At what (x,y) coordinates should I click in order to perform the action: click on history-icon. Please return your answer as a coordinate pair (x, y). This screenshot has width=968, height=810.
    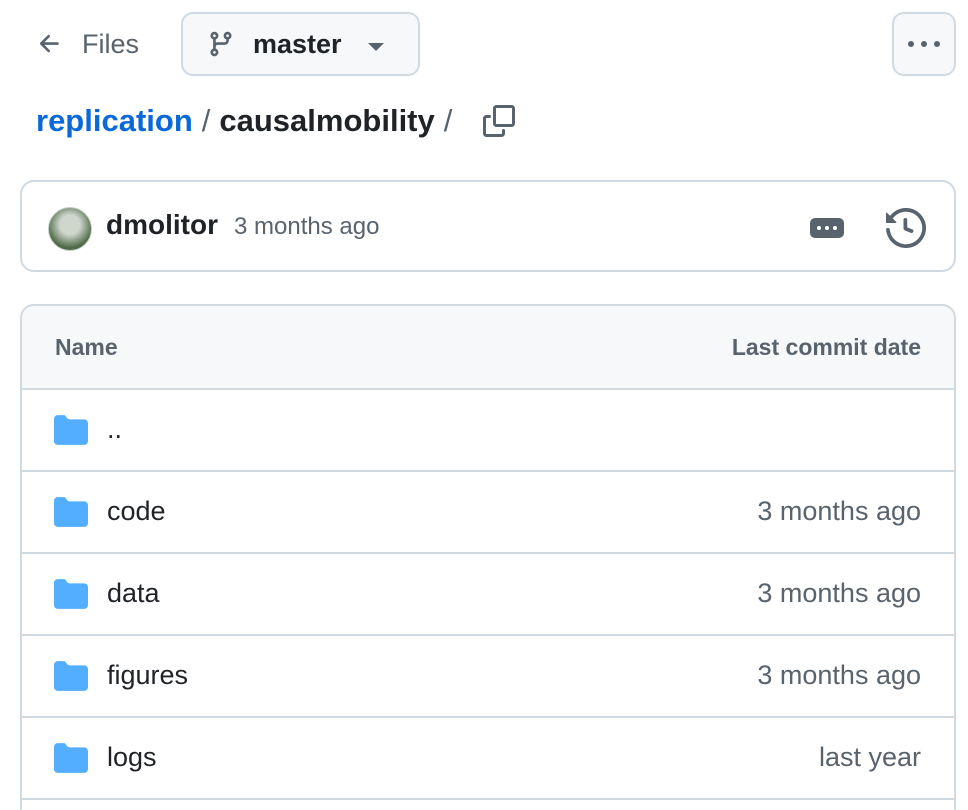
    Looking at the image, I should click on (906, 228).